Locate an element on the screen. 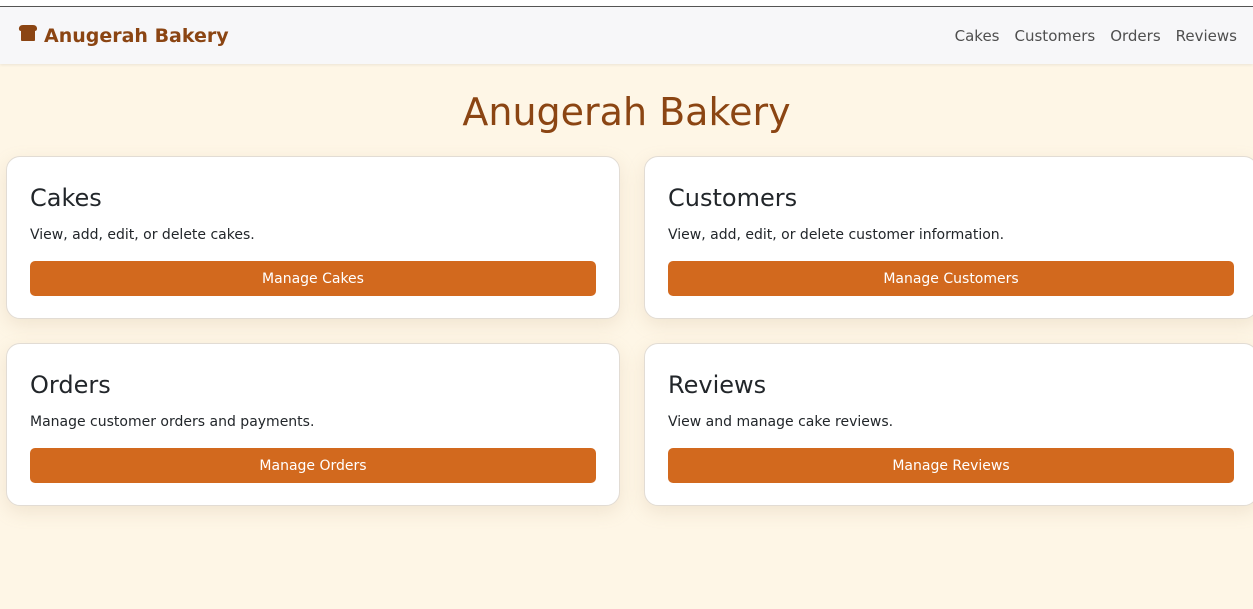  brand-link: Anugerah Bakery is located at coordinates (123, 35).